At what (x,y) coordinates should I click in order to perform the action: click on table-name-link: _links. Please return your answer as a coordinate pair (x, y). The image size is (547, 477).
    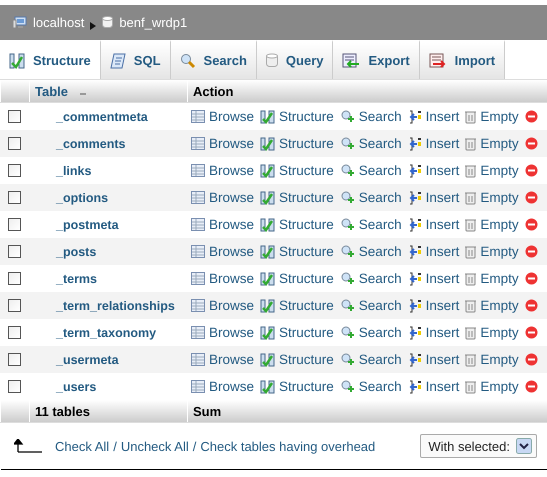
    Looking at the image, I should click on (74, 171).